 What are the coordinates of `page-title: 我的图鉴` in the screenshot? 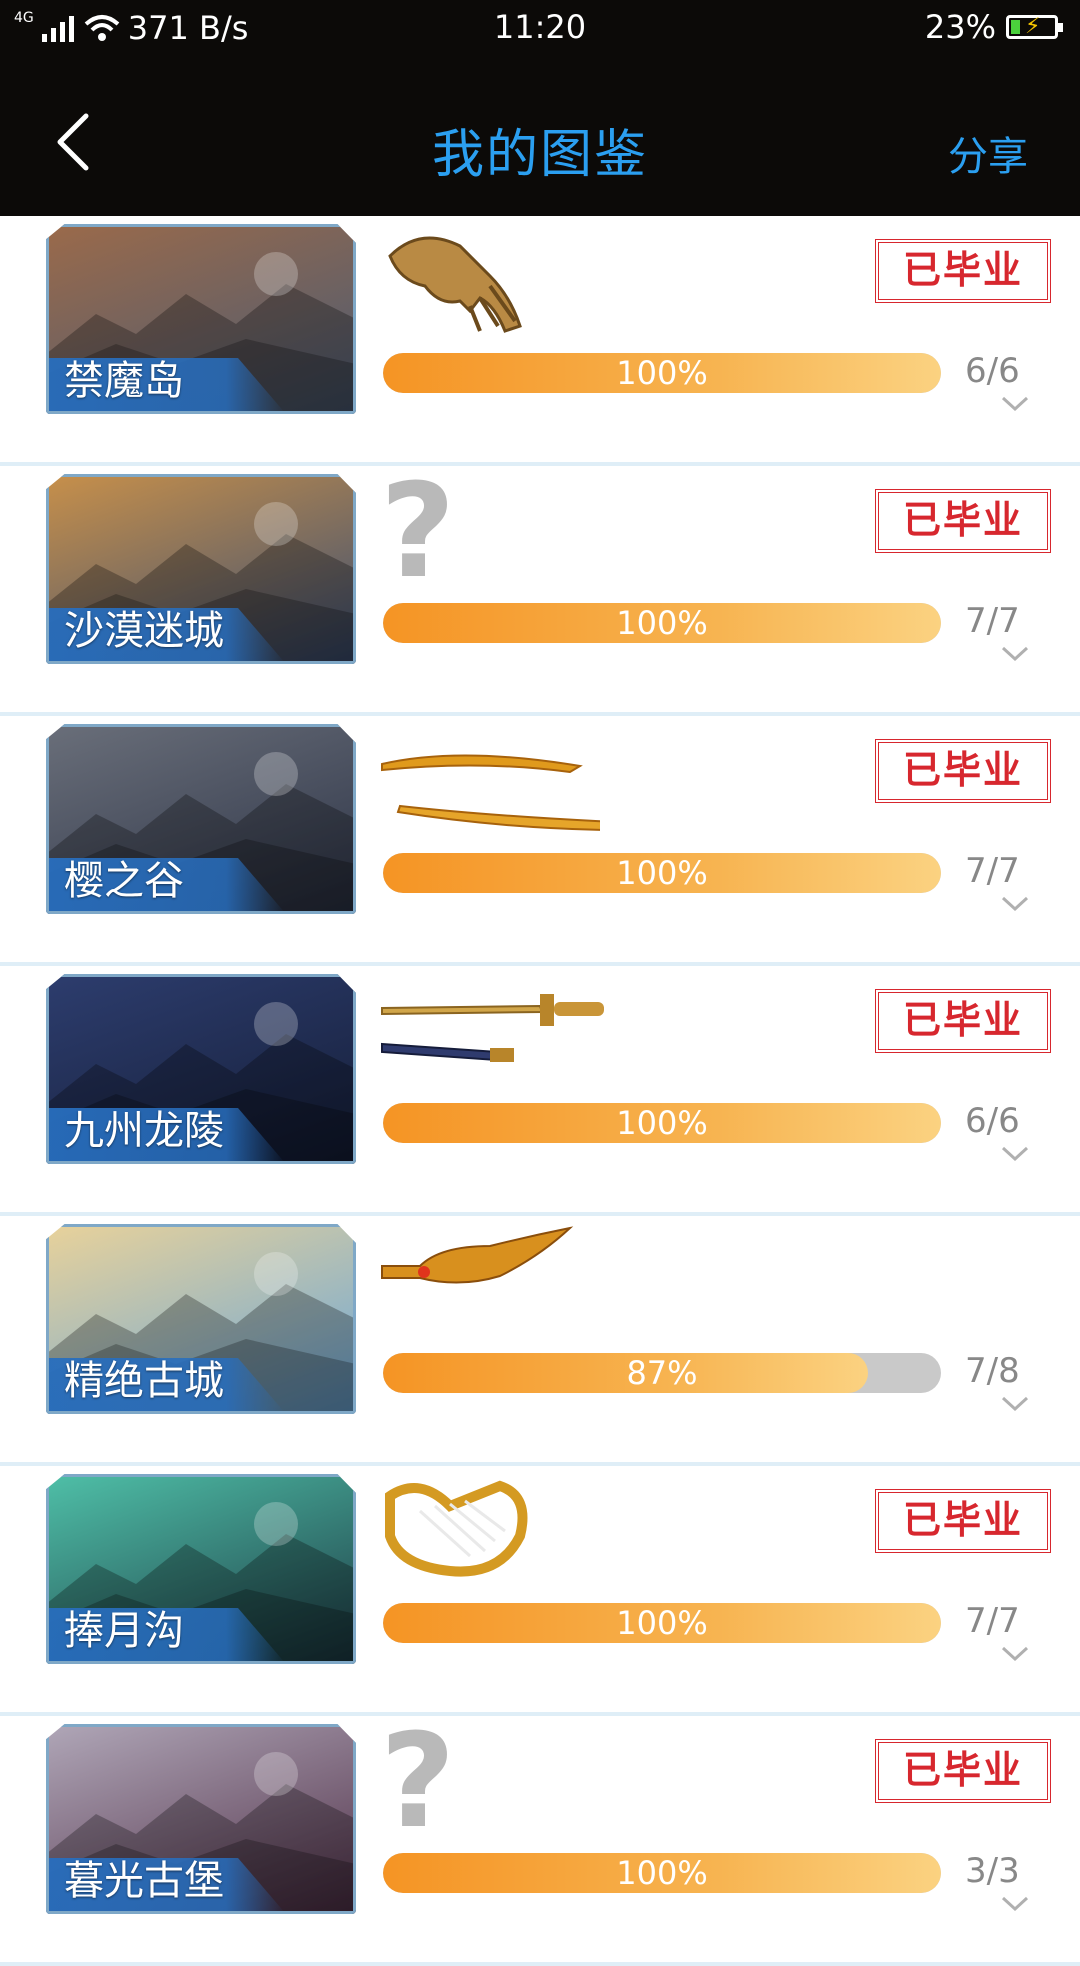 It's located at (539, 155).